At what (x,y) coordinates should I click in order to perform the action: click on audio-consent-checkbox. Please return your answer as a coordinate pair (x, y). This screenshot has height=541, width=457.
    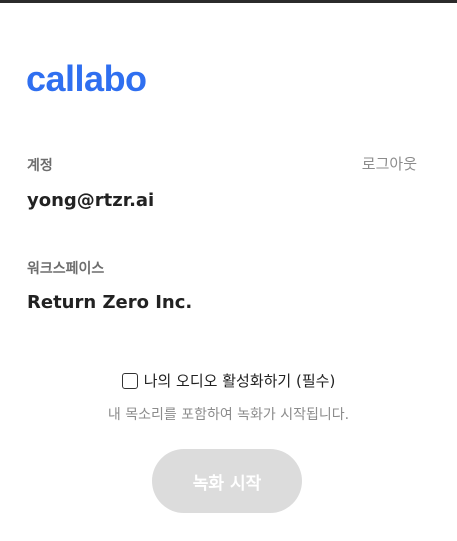
    Looking at the image, I should click on (129, 380).